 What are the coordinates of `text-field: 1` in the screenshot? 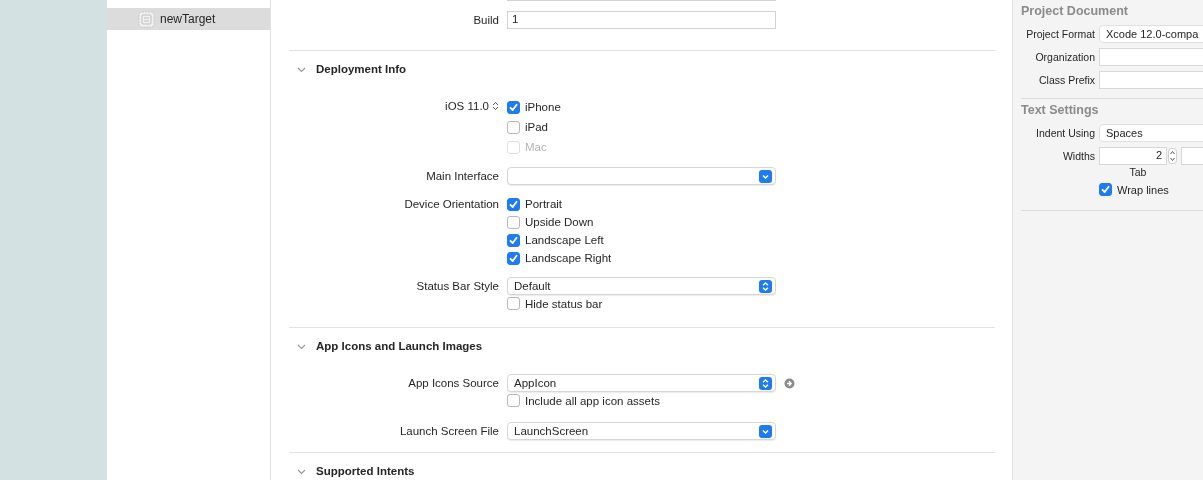 It's located at (641, 20).